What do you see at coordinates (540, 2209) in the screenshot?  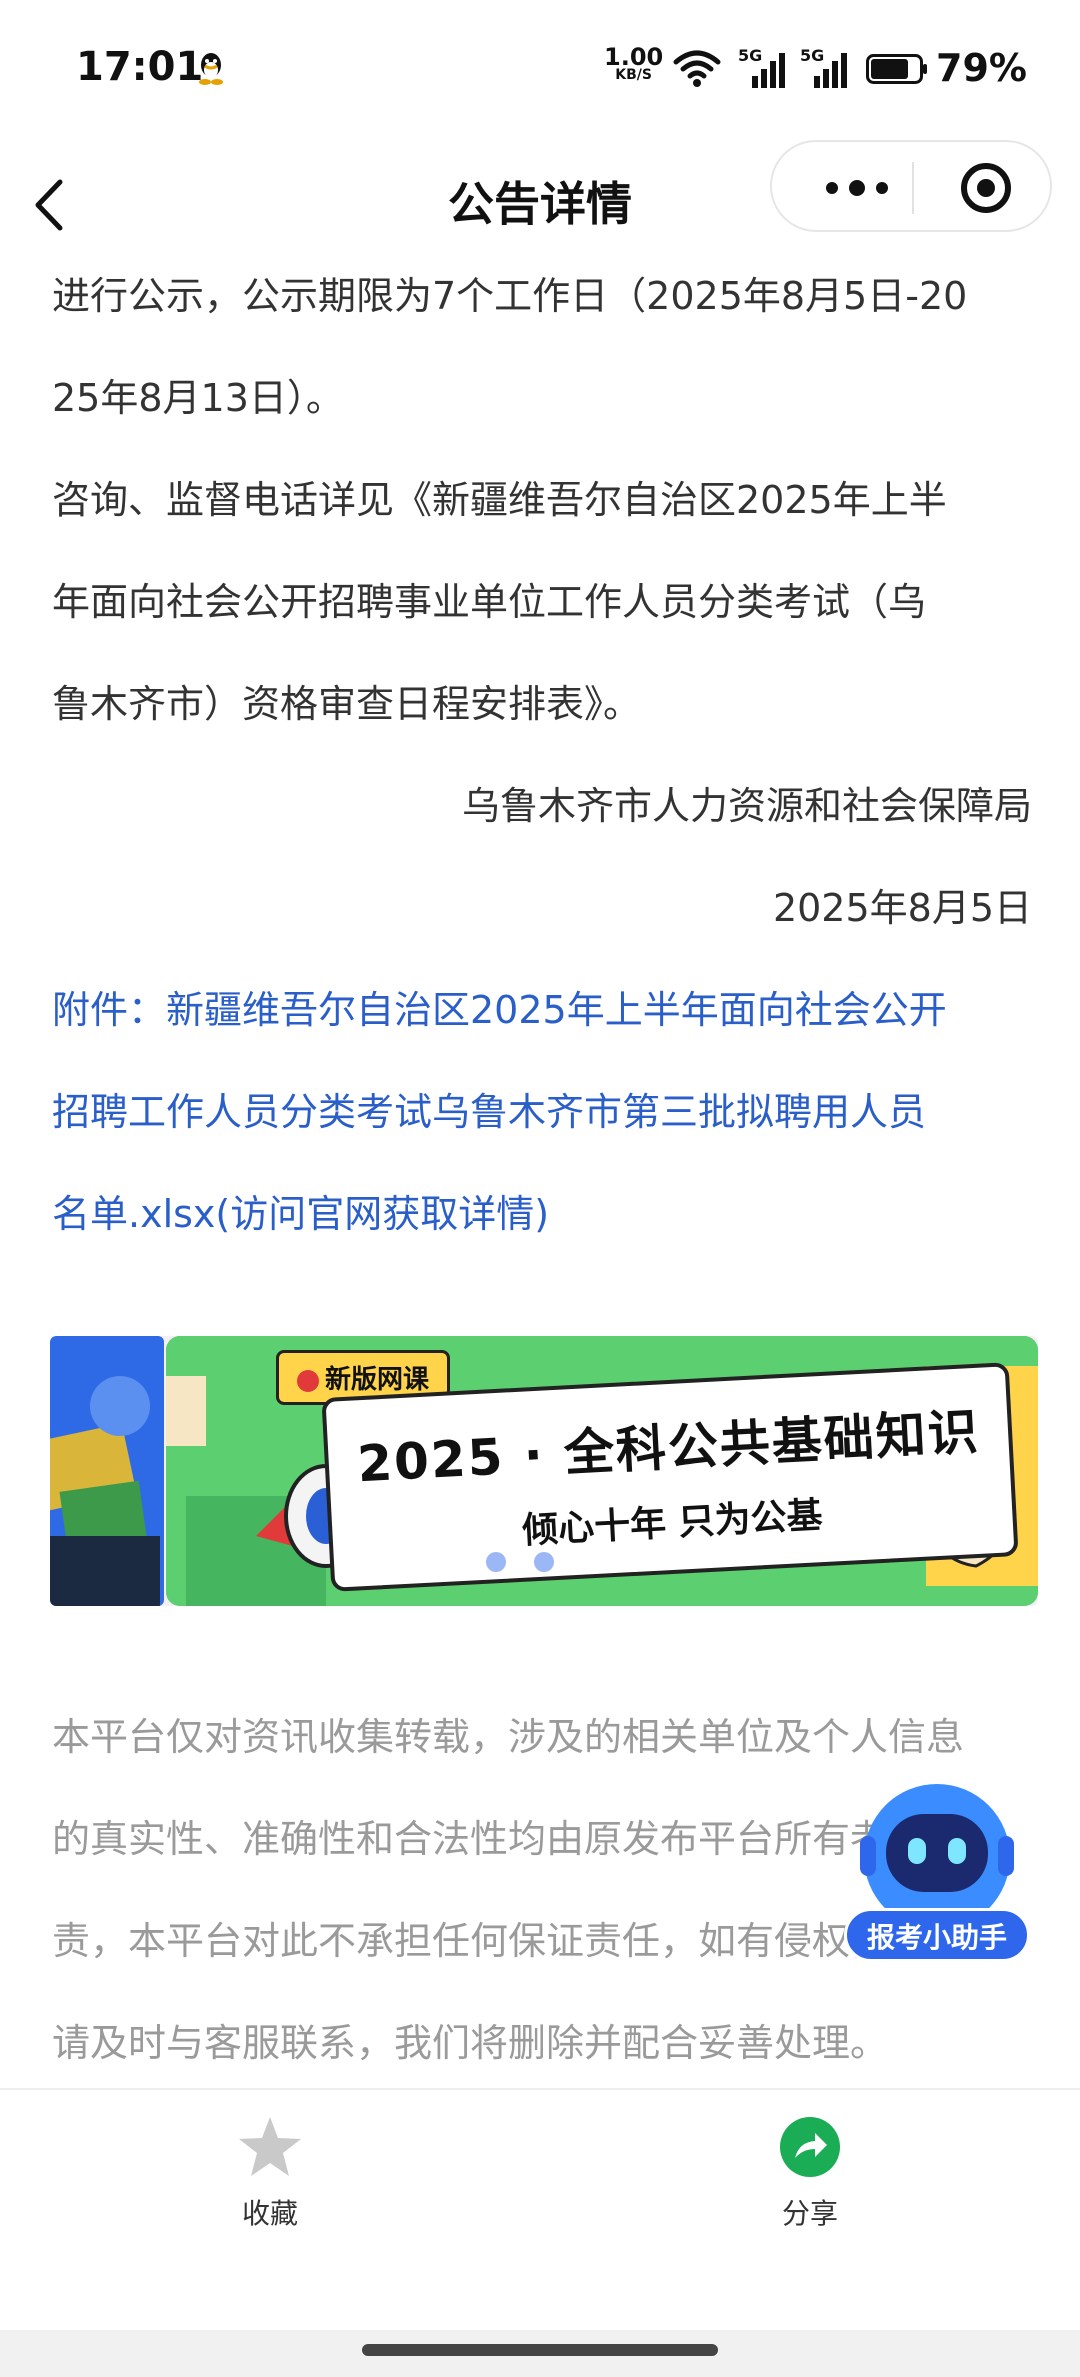 I see `bottom-action-bar: 收藏 分享` at bounding box center [540, 2209].